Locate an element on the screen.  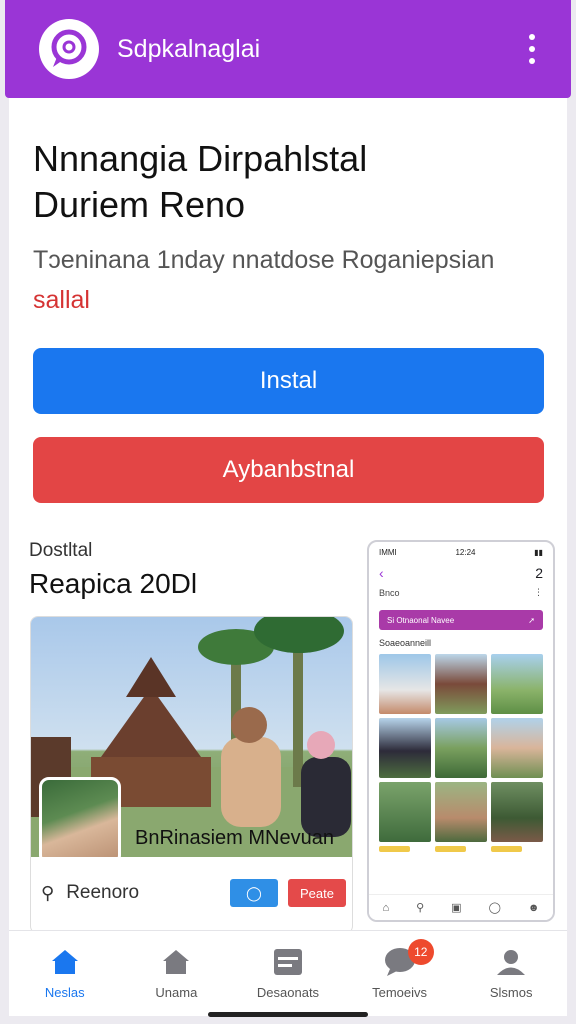
headline-line-1: Nnnangia Dirpahlstal is located at coordinates (200, 158).